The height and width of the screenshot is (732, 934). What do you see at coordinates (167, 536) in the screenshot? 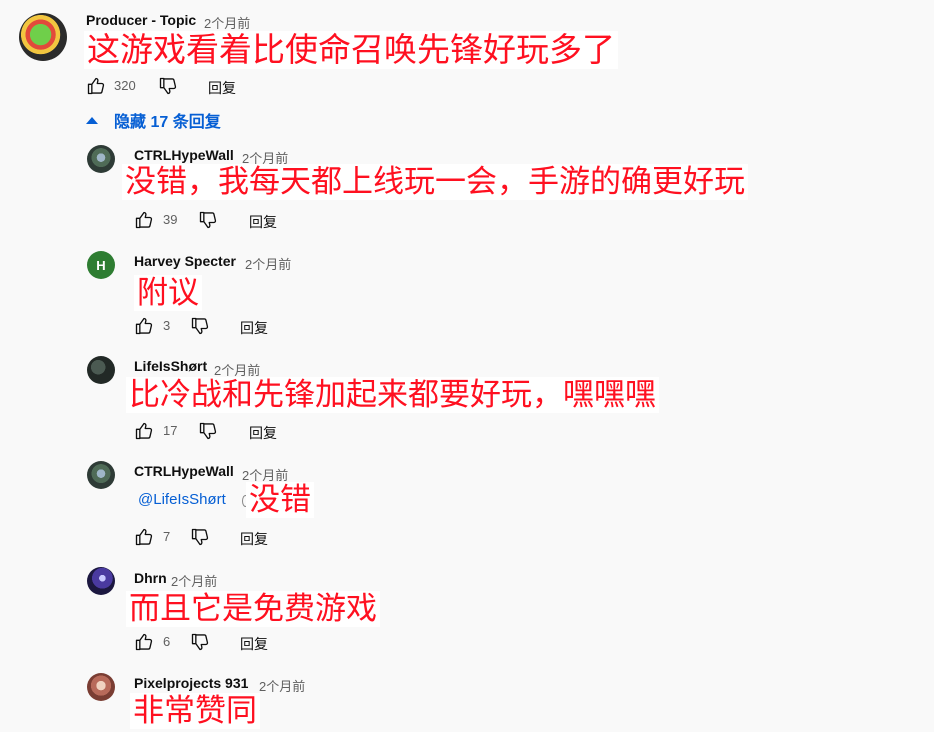
I see `like-count: 7` at bounding box center [167, 536].